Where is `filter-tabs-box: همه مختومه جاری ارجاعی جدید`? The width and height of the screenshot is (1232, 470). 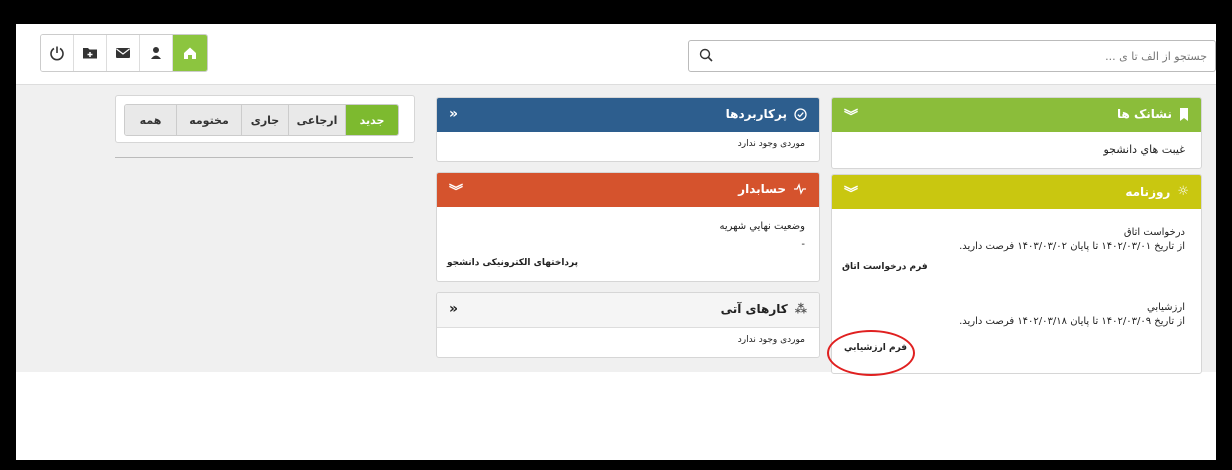 filter-tabs-box: همه مختومه جاری ارجاعی جدید is located at coordinates (265, 119).